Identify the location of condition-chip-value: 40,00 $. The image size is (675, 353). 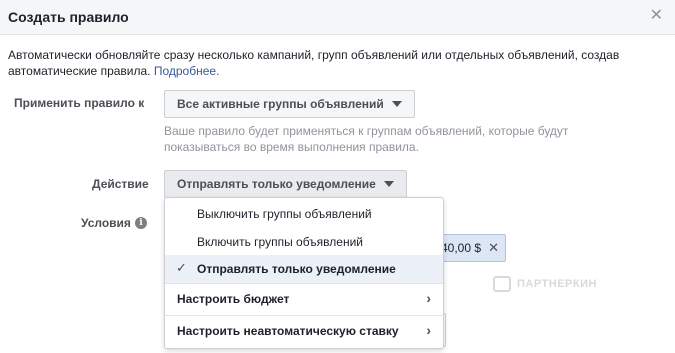
(461, 248).